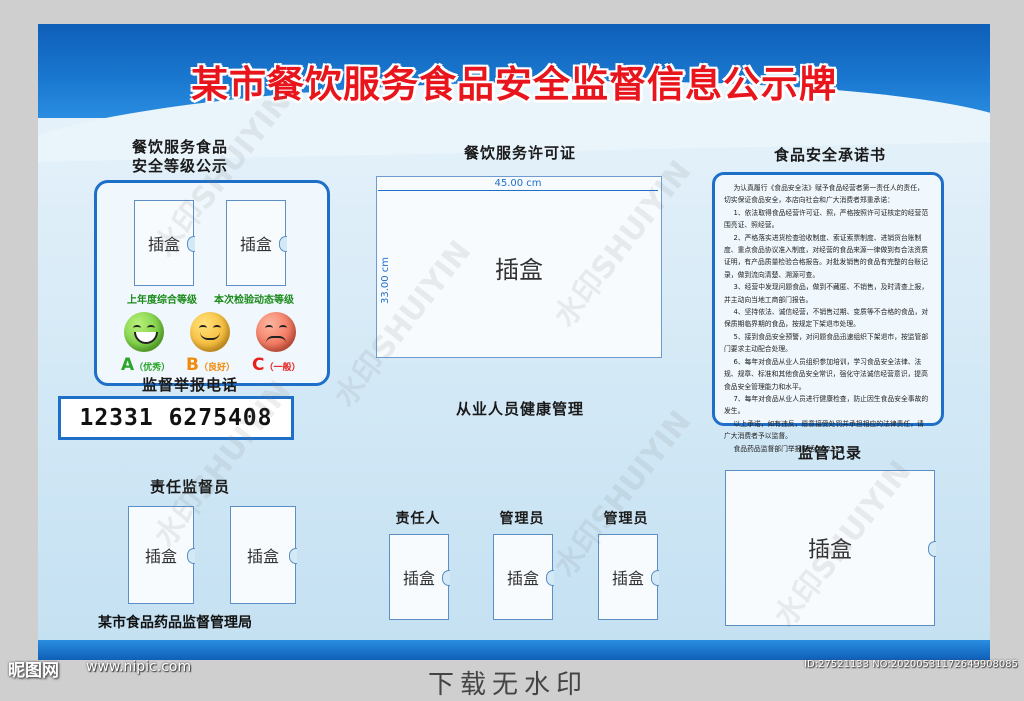 The image size is (1024, 701). I want to click on grade-a: A（优秀）, so click(145, 365).